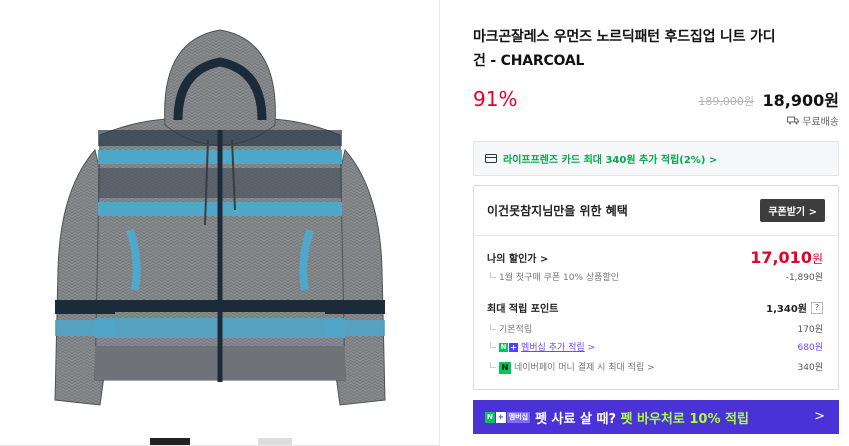  Describe the element at coordinates (656, 49) in the screenshot. I see `product-title: 마크곤잘레스 우먼즈 노르딕패턴 후드집업 니트 가디 건 - CHARCOAL` at that location.